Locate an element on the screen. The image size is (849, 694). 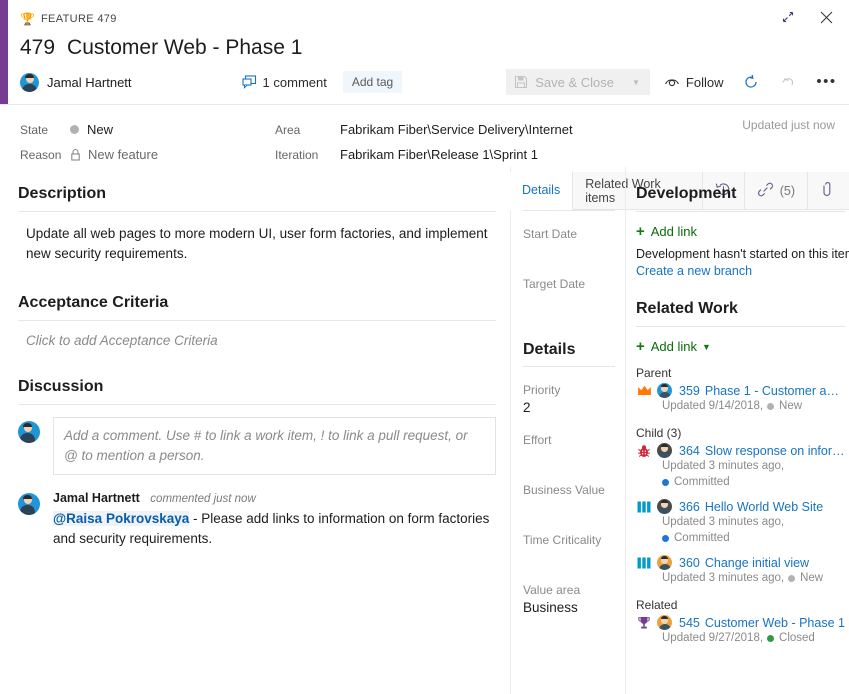
link-state: Committed is located at coordinates (702, 482).